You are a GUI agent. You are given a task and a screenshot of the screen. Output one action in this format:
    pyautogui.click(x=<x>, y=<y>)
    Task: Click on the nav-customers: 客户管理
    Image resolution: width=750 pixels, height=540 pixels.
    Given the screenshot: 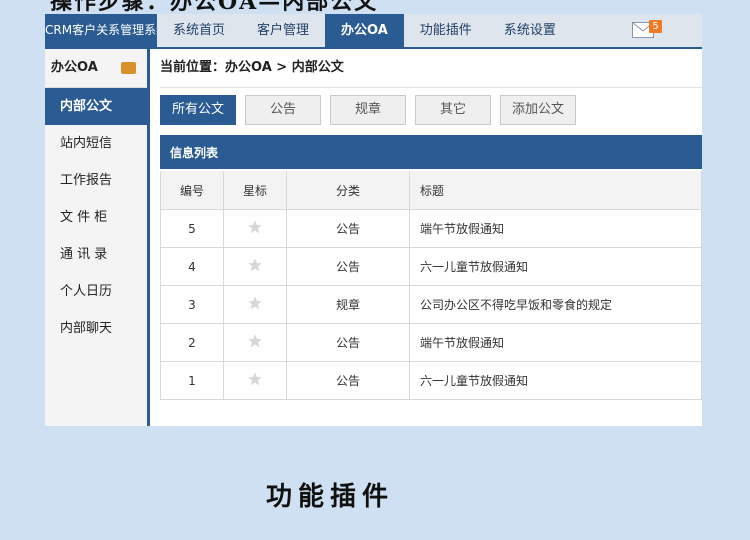 What is the action you would take?
    pyautogui.click(x=283, y=30)
    